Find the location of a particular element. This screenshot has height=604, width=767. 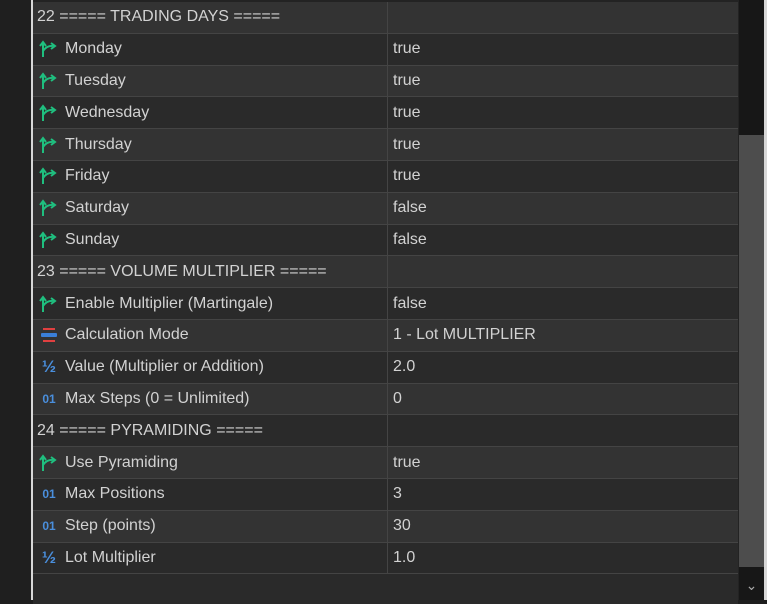

table-row: Use Pyramiding true is located at coordinates (385, 463).